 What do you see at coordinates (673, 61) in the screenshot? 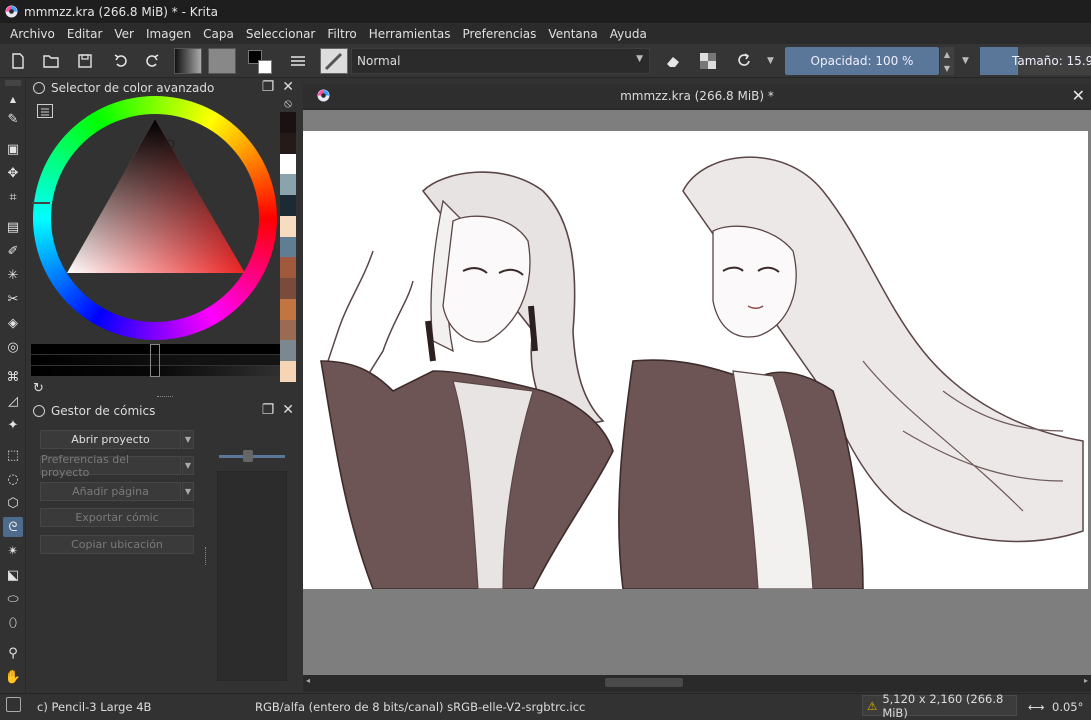
I see `eraser-icon` at bounding box center [673, 61].